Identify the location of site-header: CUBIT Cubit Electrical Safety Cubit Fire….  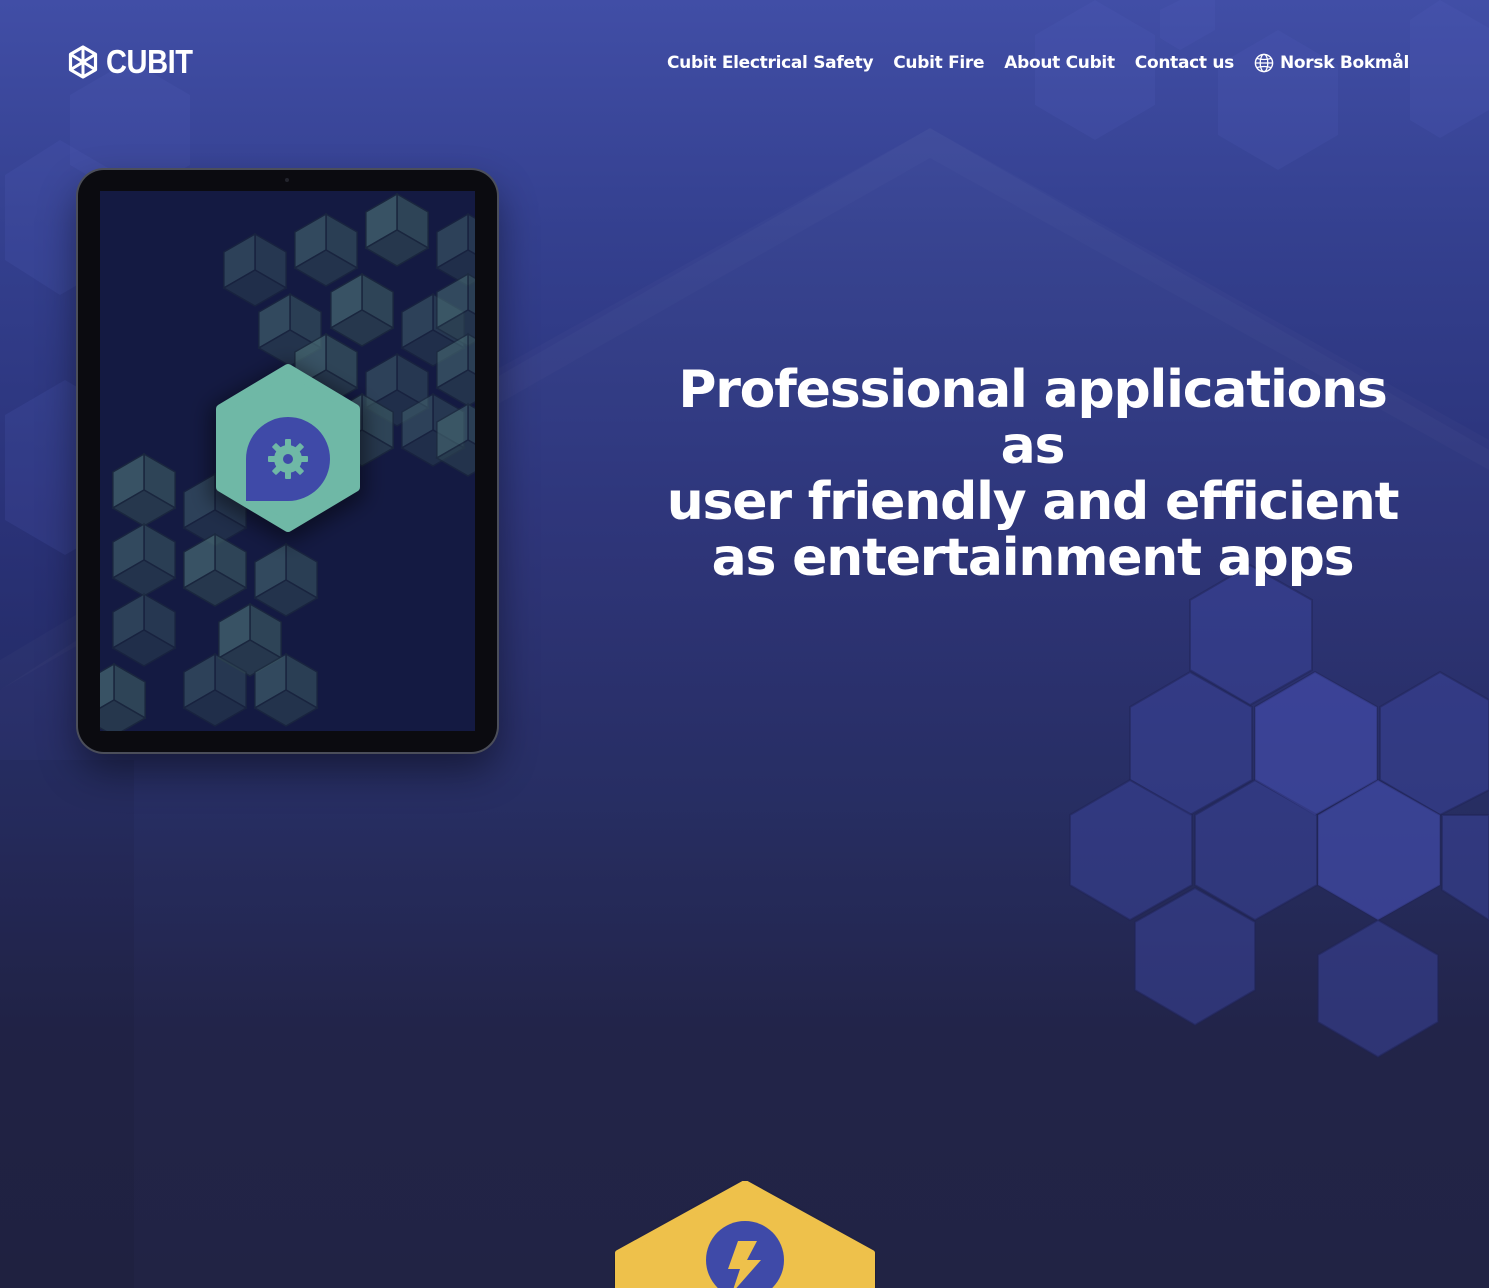
(744, 62).